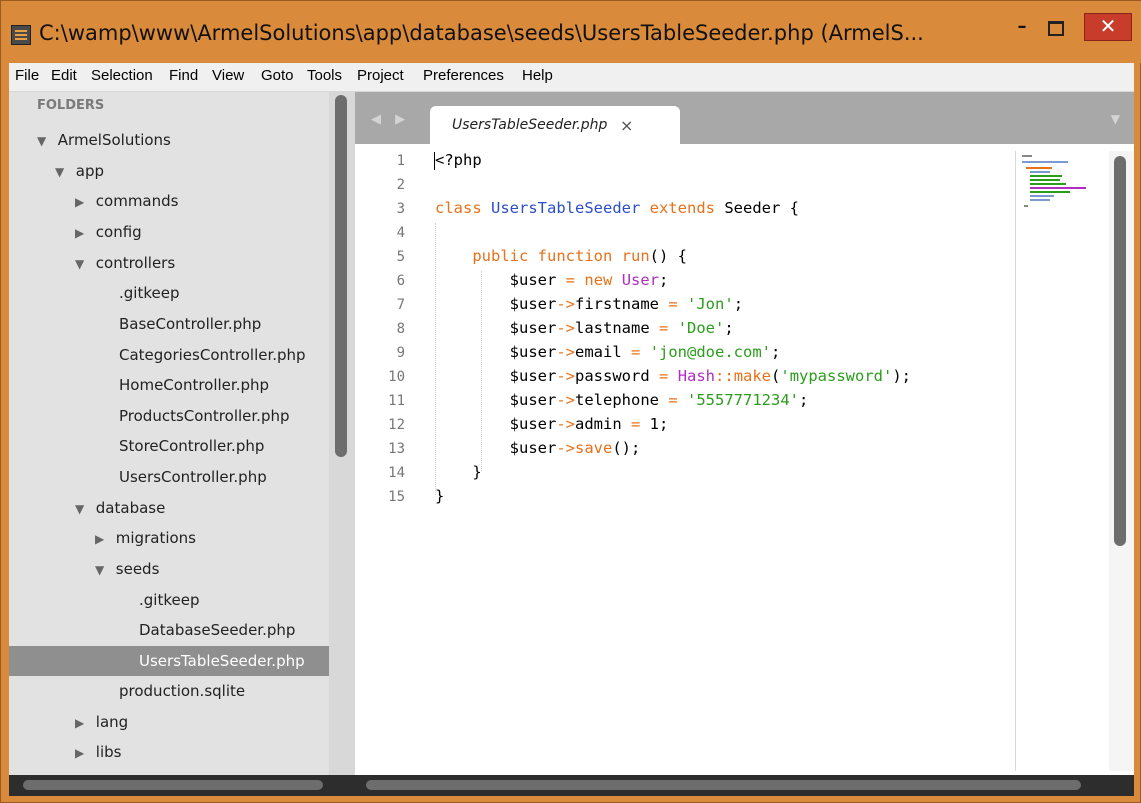  I want to click on line-number: 2, so click(400, 185).